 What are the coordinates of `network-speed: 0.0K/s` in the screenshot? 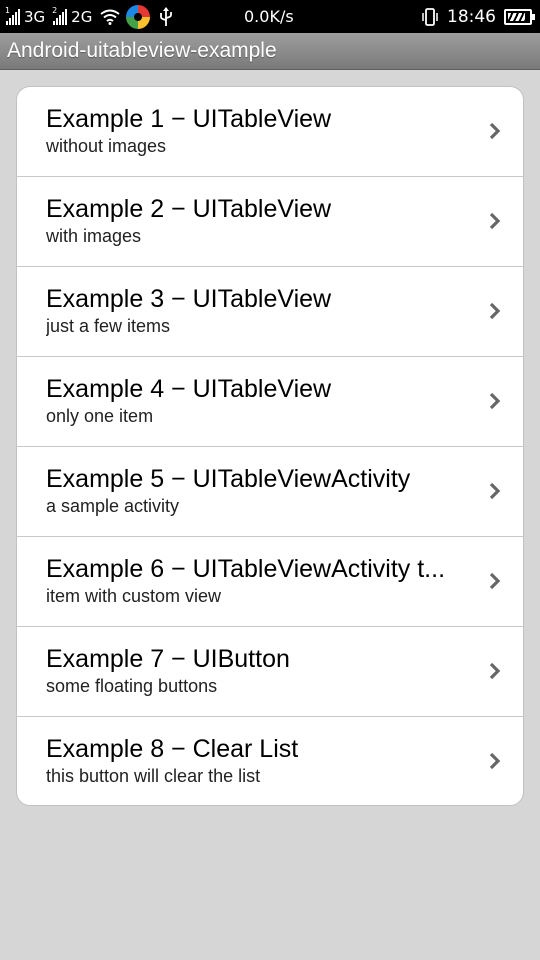 It's located at (269, 16).